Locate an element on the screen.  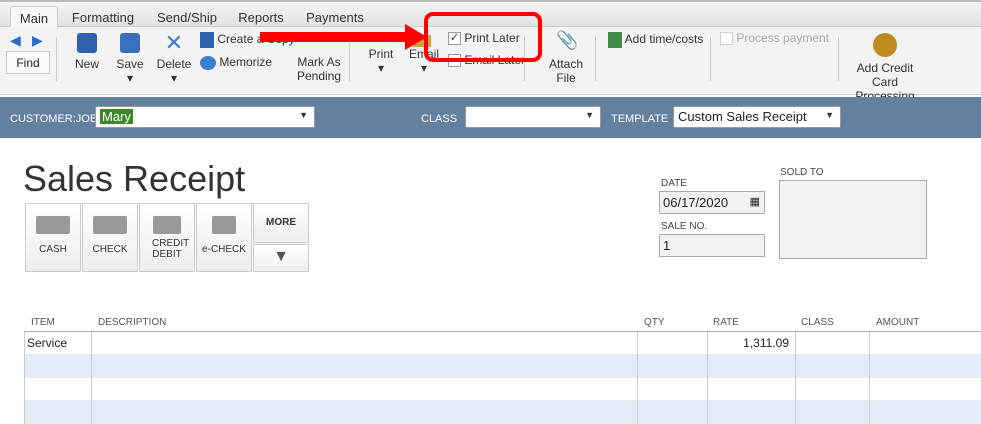
column-item: ITEM is located at coordinates (43, 322).